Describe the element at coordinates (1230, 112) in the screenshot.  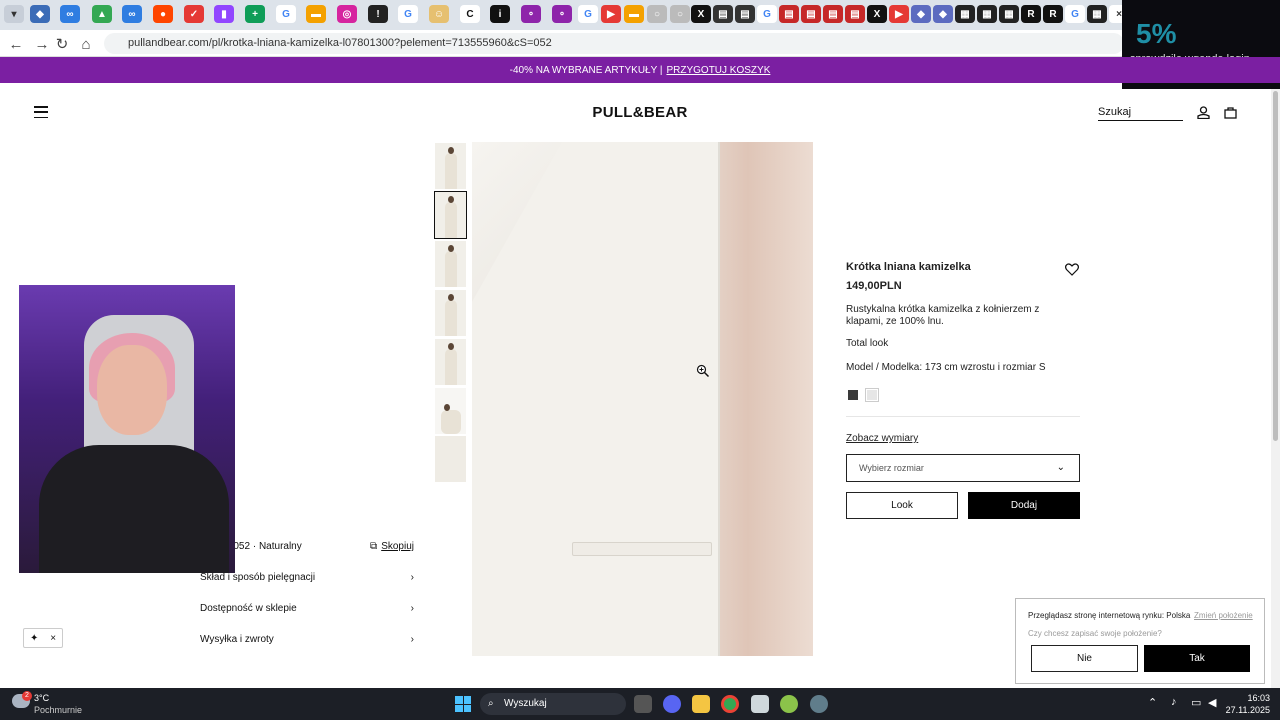
I see `cart-icon` at that location.